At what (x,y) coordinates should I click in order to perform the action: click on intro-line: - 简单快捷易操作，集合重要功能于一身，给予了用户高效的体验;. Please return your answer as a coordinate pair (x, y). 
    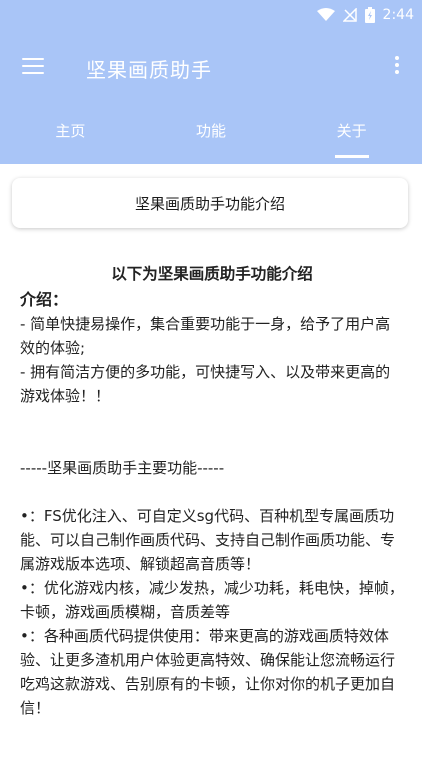
    Looking at the image, I should click on (205, 336).